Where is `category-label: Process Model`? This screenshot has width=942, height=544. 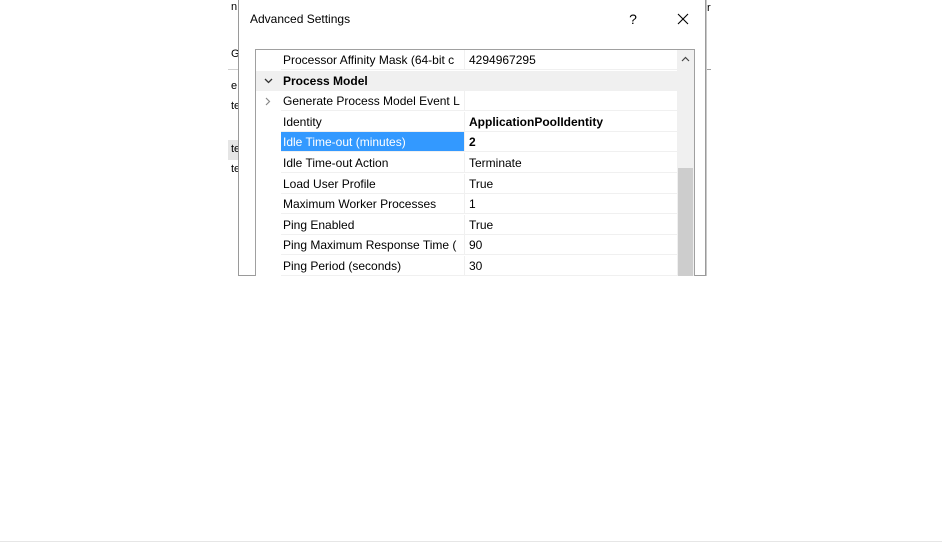 category-label: Process Model is located at coordinates (479, 81).